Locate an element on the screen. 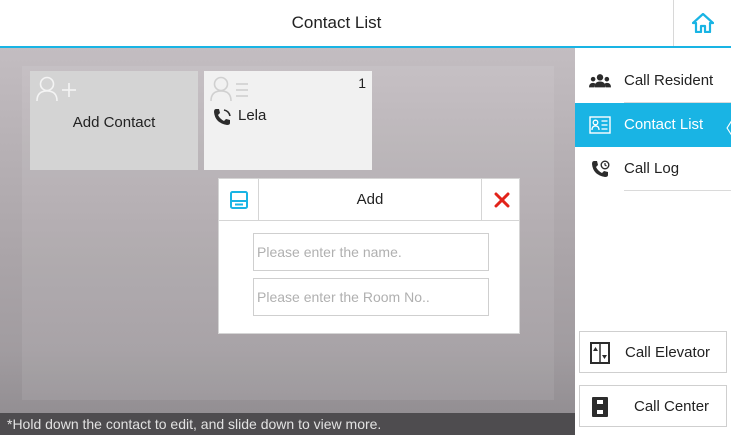 The height and width of the screenshot is (435, 731). call-elevator-button: Call Elevator is located at coordinates (653, 352).